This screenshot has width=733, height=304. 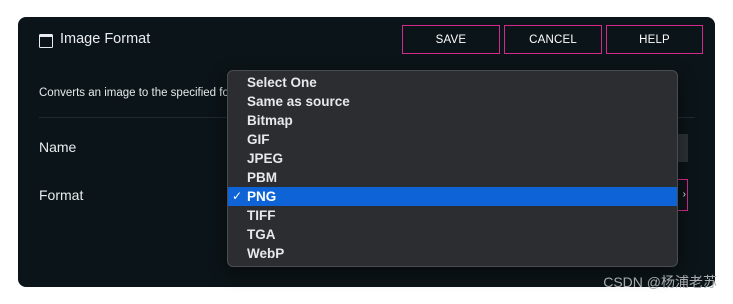 What do you see at coordinates (452, 82) in the screenshot?
I see `format-option: Select One` at bounding box center [452, 82].